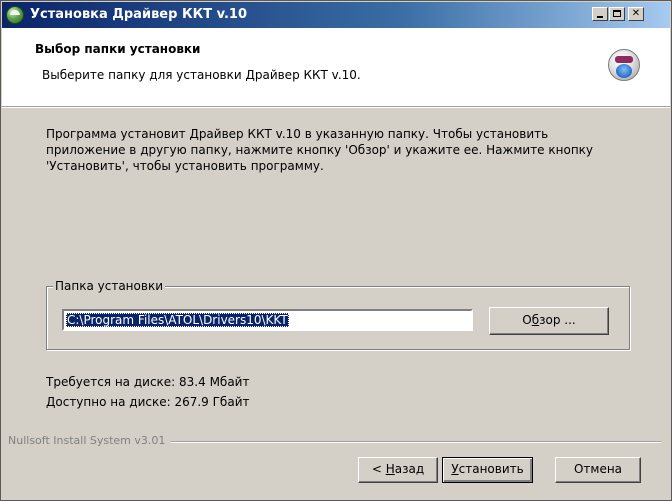 The image size is (672, 501). What do you see at coordinates (177, 320) in the screenshot?
I see `install-path-value: C:\Program Files\ATOL\Drivers10\KKT` at bounding box center [177, 320].